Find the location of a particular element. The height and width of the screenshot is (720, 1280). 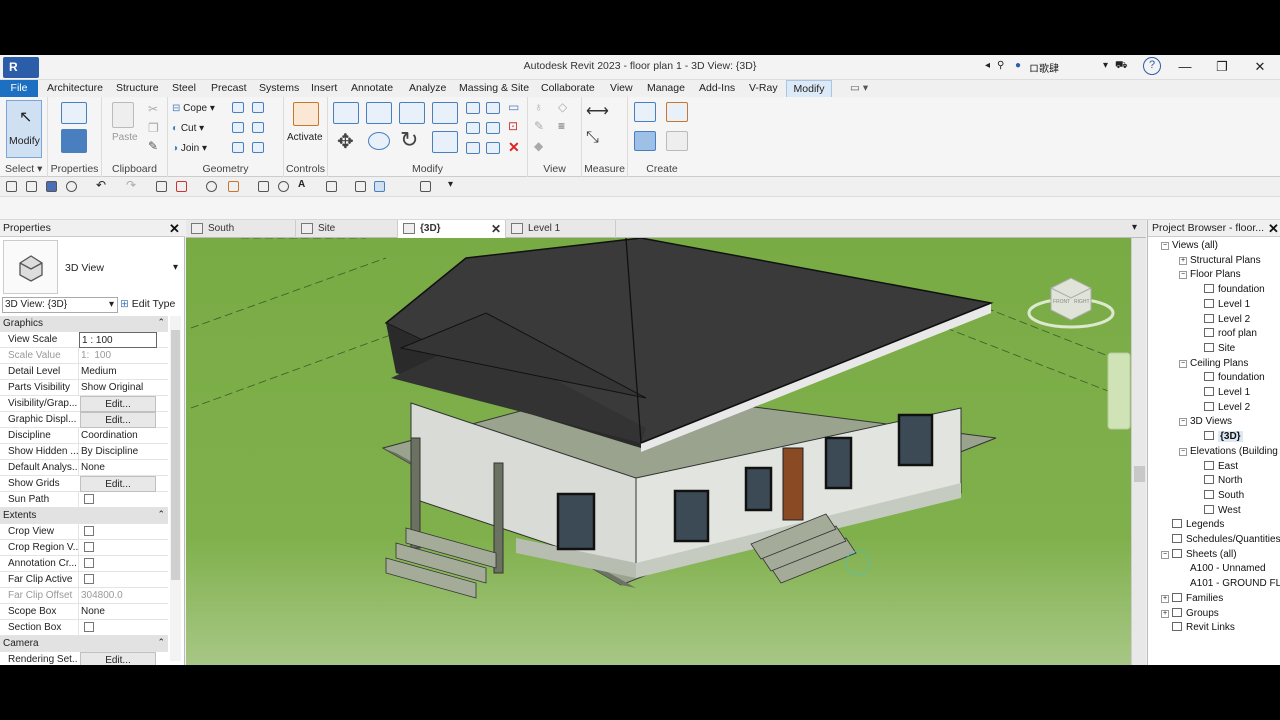

menu-annotate: Annotate is located at coordinates (372, 88).